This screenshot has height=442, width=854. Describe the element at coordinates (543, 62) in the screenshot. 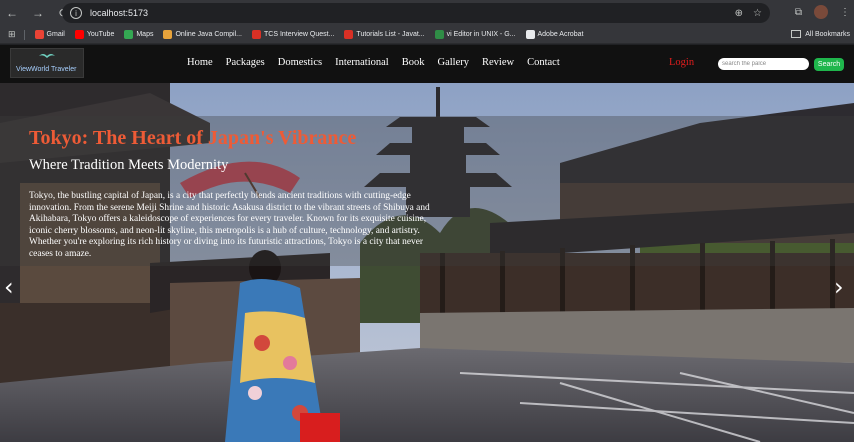

I see `nav-link: Contact` at that location.